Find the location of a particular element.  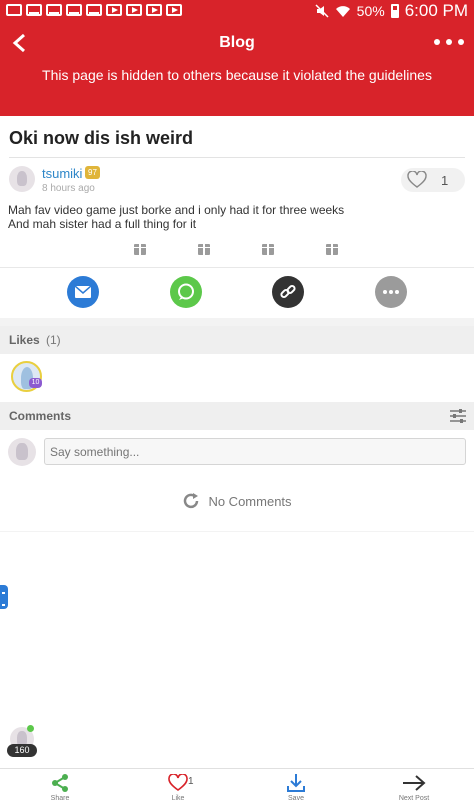

more-options-button is located at coordinates (449, 42).